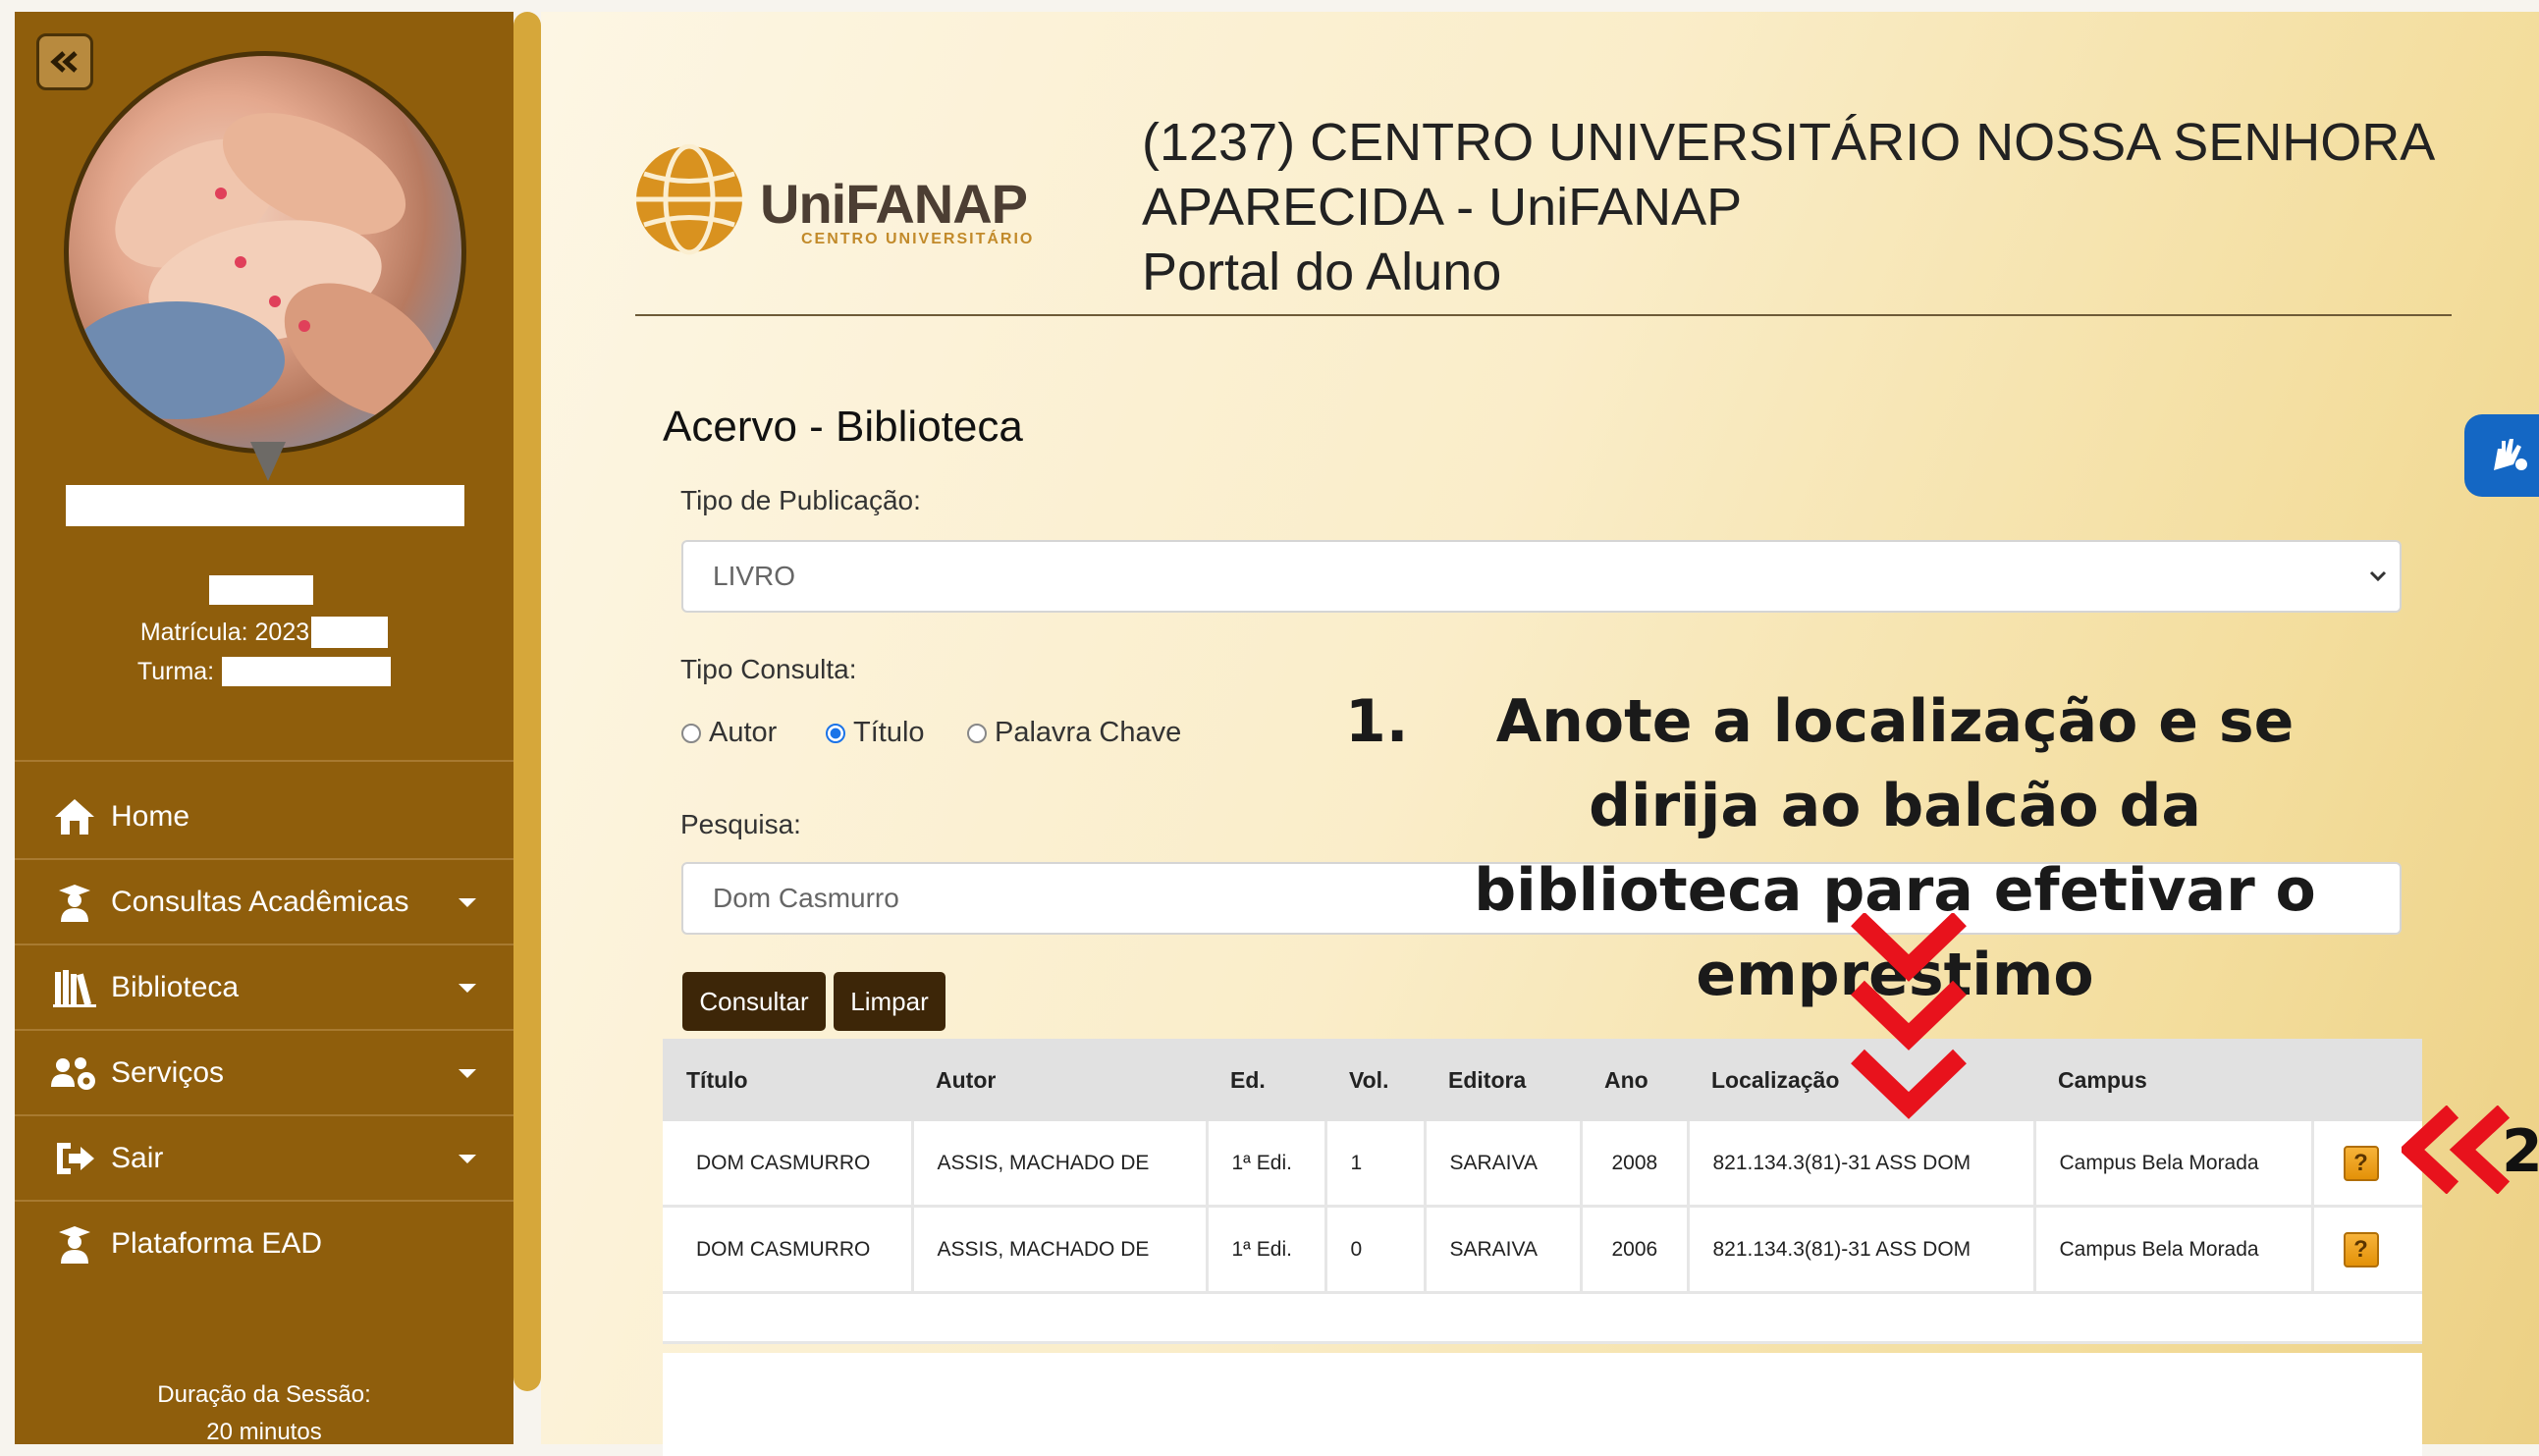 The image size is (2539, 1456). Describe the element at coordinates (1541, 576) in the screenshot. I see `tipo-publicacao-select: LIVRO` at that location.